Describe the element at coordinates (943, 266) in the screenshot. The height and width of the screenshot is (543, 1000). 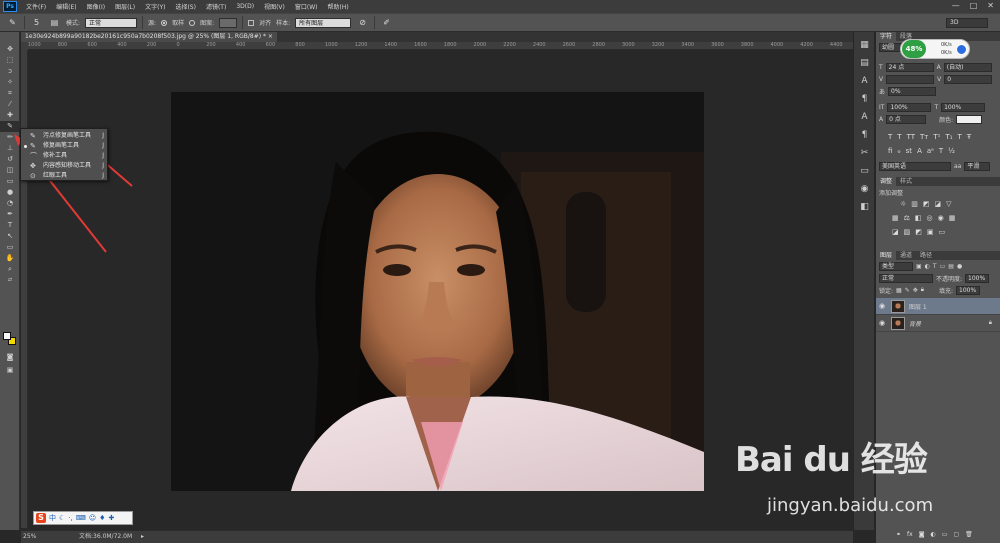
I see `filter-shape-icon: ▭` at that location.